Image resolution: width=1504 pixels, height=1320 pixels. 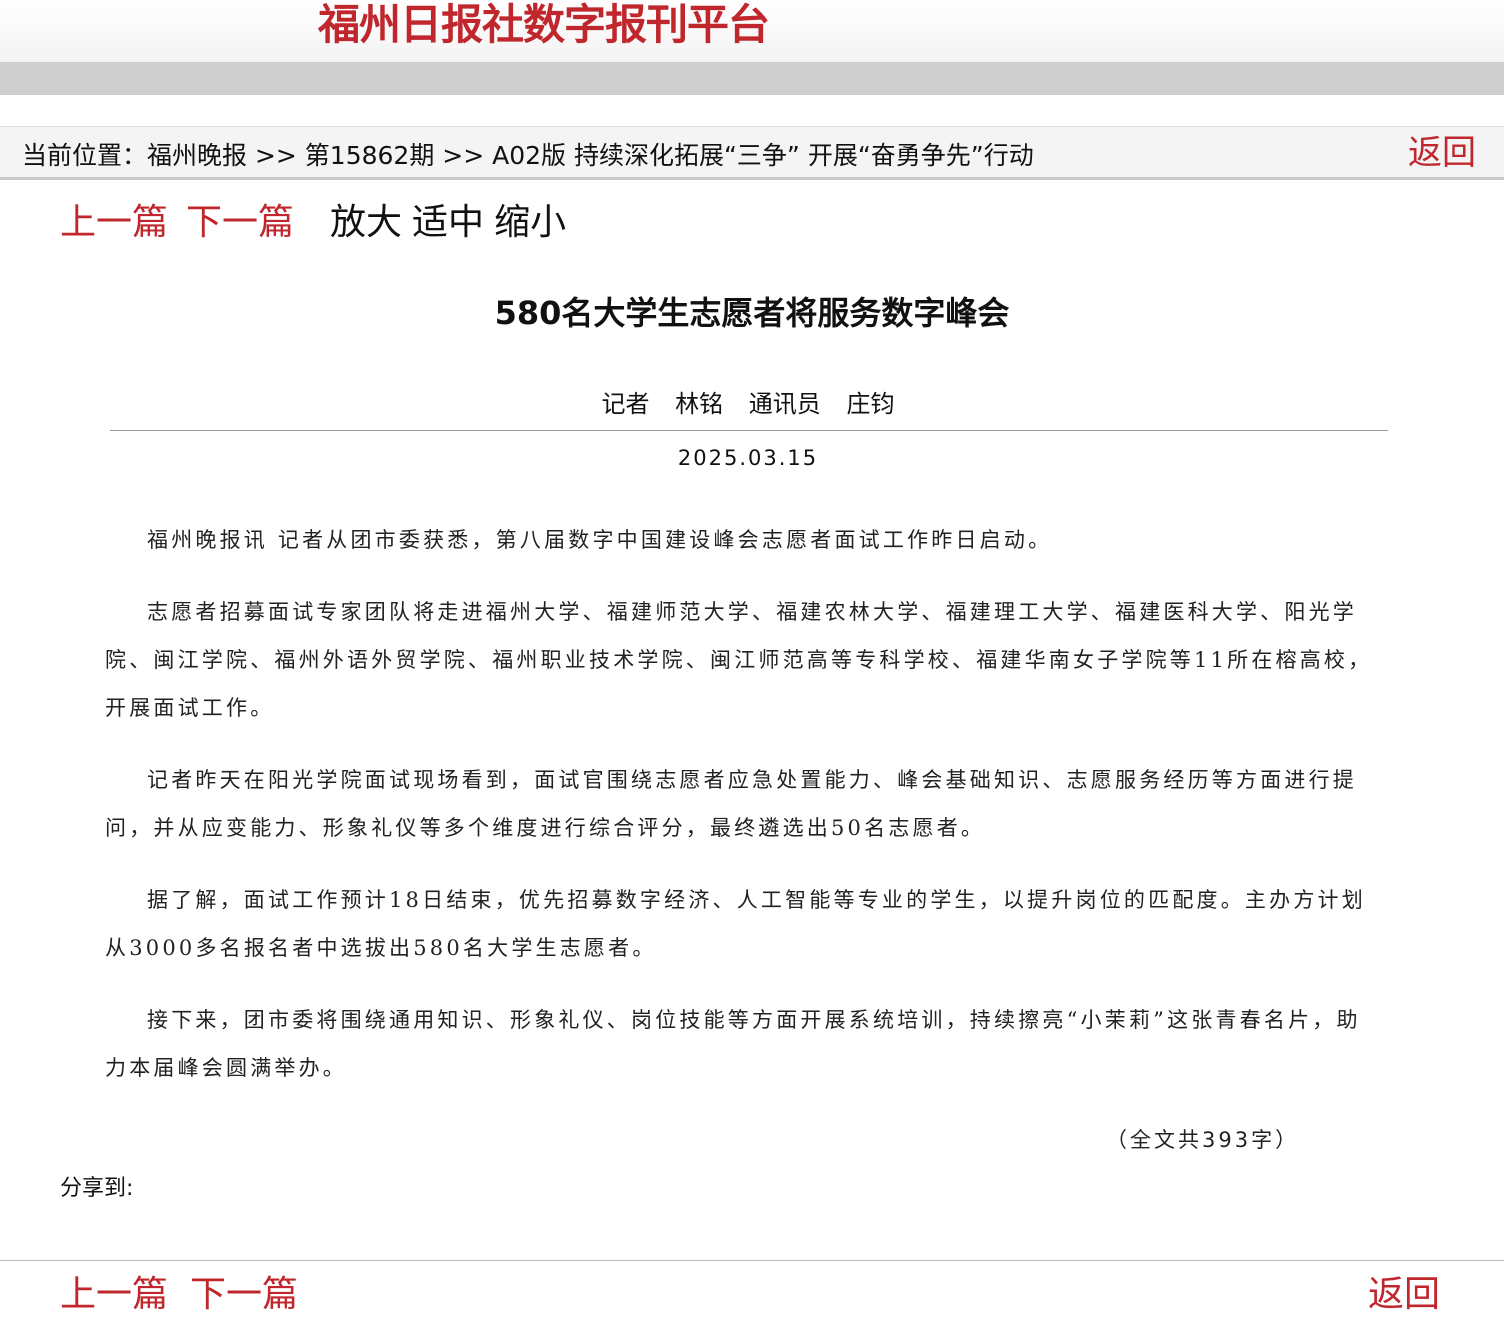 I want to click on article-date: 2025.03.15, so click(x=748, y=458).